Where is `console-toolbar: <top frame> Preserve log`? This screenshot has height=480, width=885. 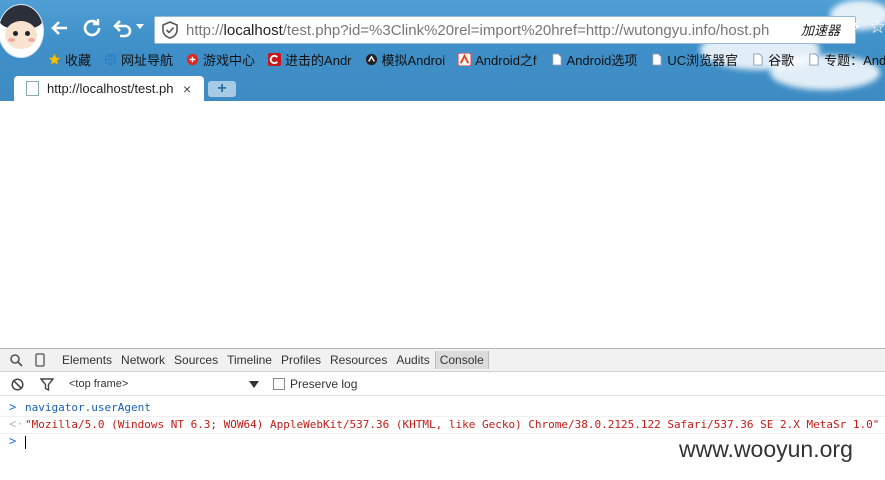 console-toolbar: <top frame> Preserve log is located at coordinates (442, 384).